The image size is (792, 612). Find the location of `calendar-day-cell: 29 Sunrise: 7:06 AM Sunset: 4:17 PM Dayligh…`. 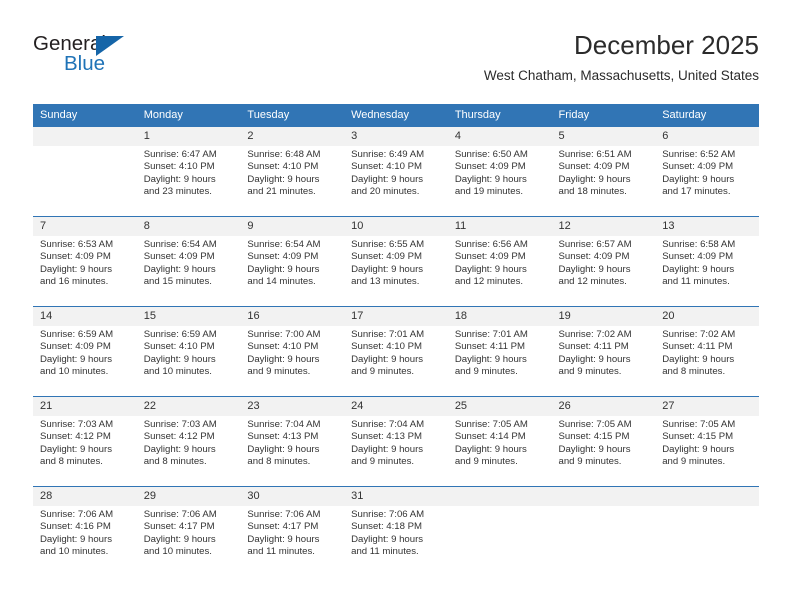

calendar-day-cell: 29 Sunrise: 7:06 AM Sunset: 4:17 PM Dayligh… is located at coordinates (188, 531).